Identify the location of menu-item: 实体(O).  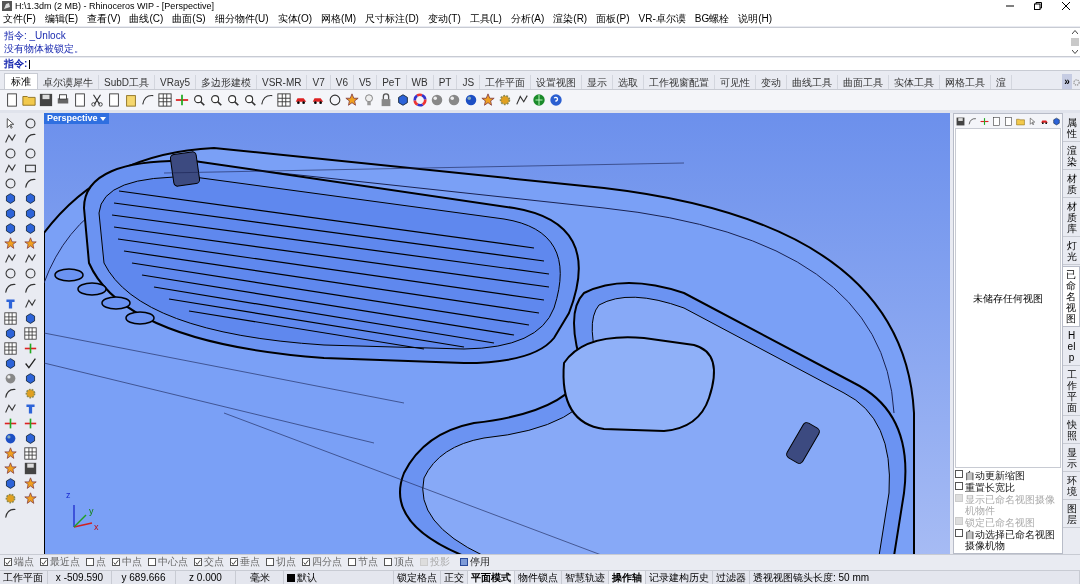
(295, 19).